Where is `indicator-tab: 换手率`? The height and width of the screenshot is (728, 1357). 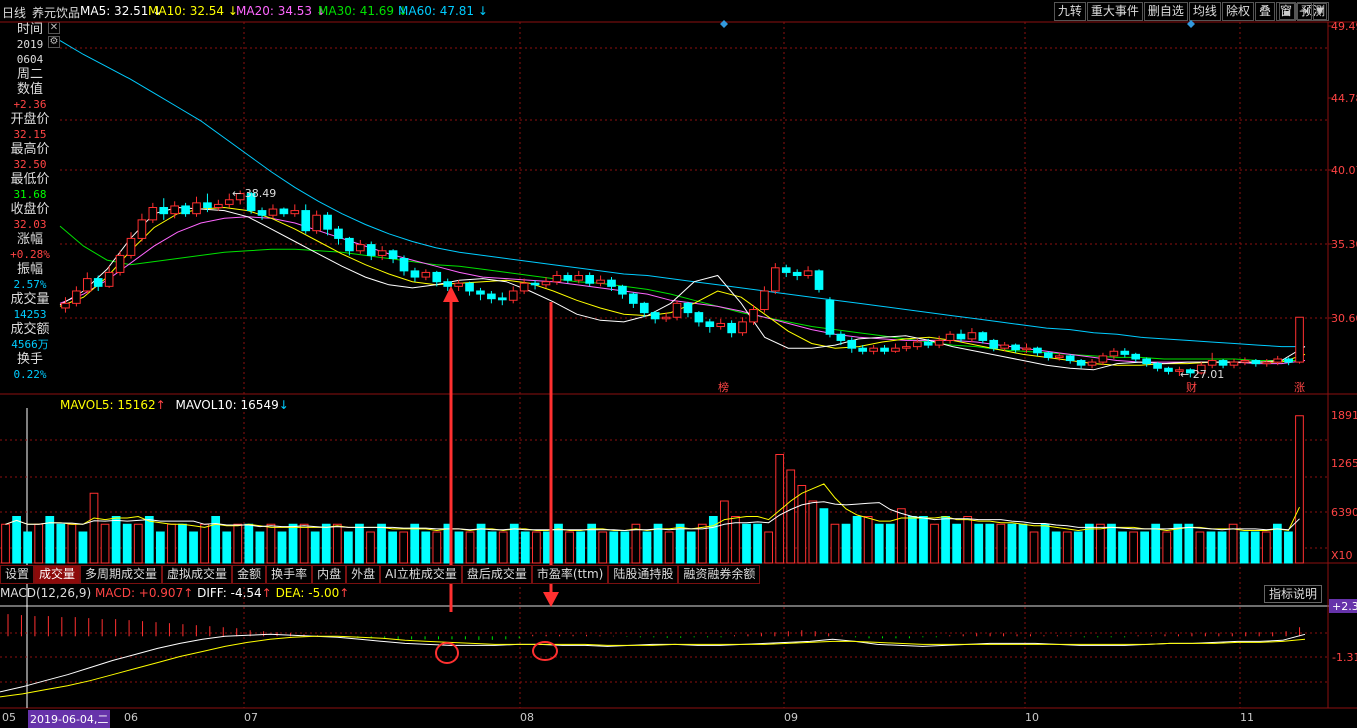 indicator-tab: 换手率 is located at coordinates (289, 574).